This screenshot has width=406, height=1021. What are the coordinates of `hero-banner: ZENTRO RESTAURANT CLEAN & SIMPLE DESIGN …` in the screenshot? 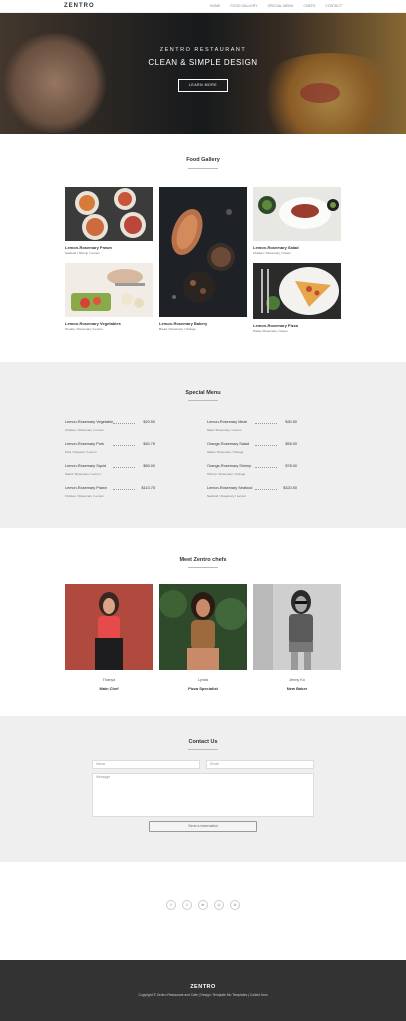 It's located at (203, 73).